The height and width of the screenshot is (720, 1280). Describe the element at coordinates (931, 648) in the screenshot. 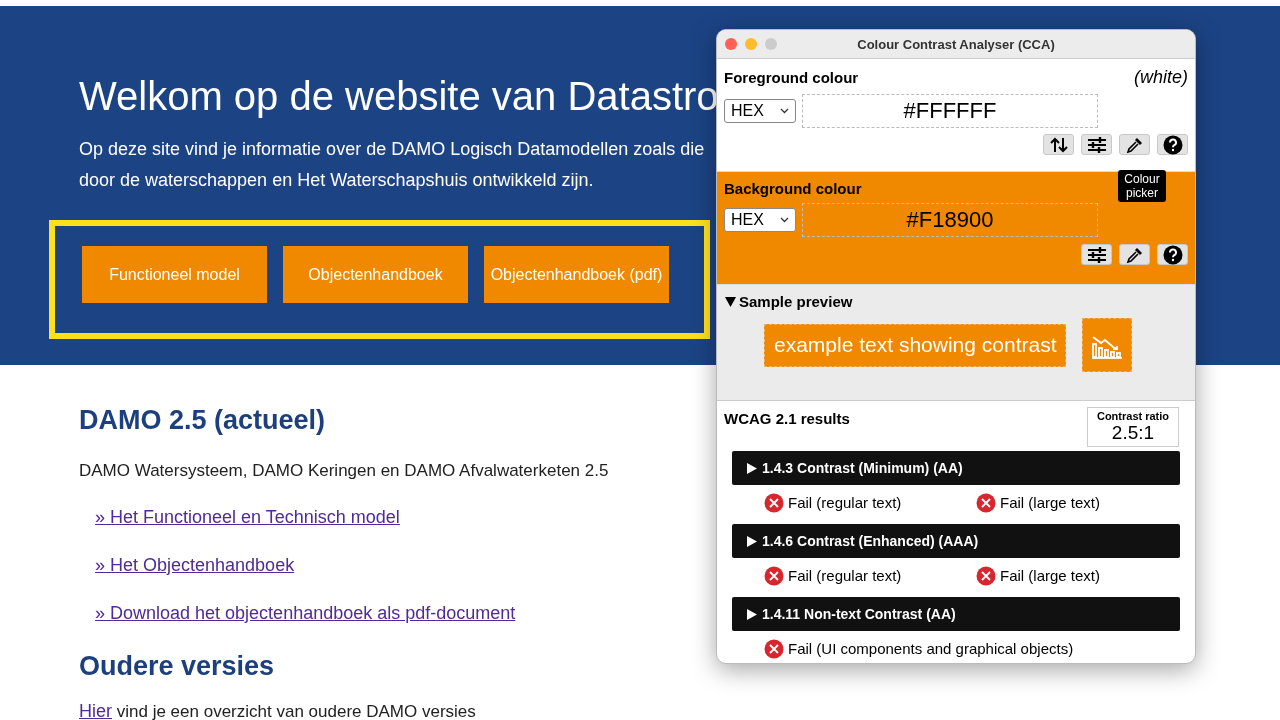

I see `result-text: Fail (UI components and graphical objects)` at that location.